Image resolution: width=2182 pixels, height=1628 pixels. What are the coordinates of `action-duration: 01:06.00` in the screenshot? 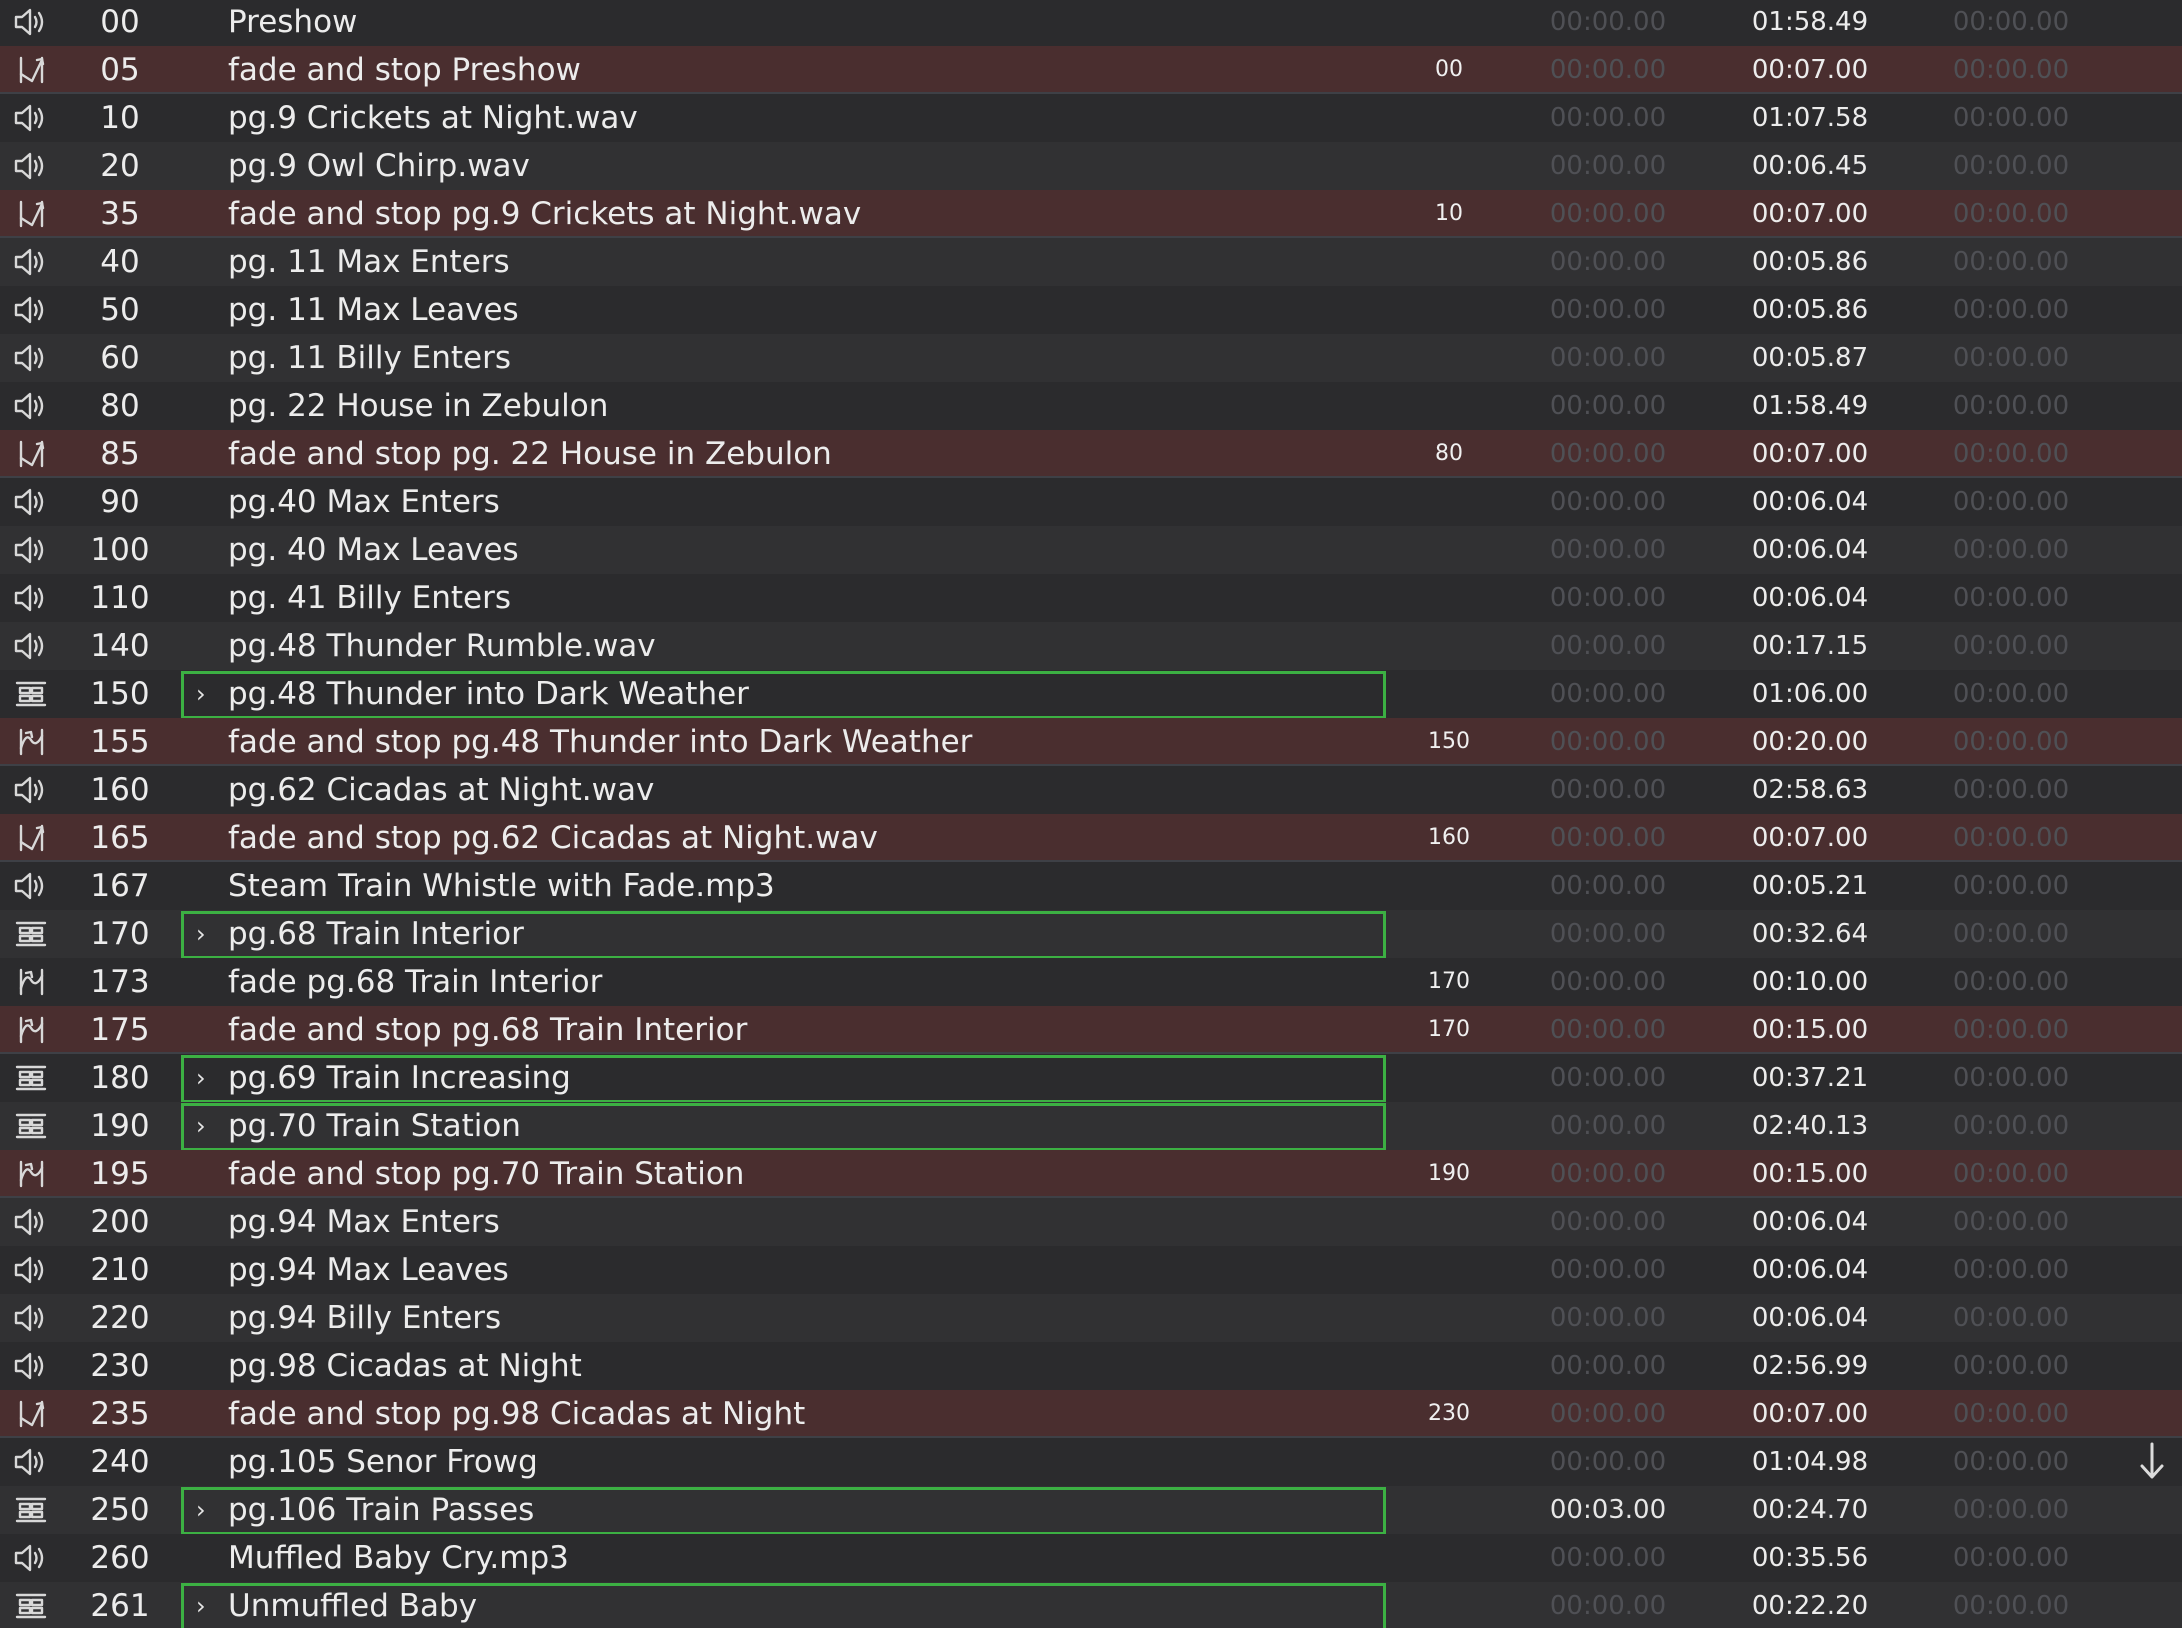 It's located at (1810, 694).